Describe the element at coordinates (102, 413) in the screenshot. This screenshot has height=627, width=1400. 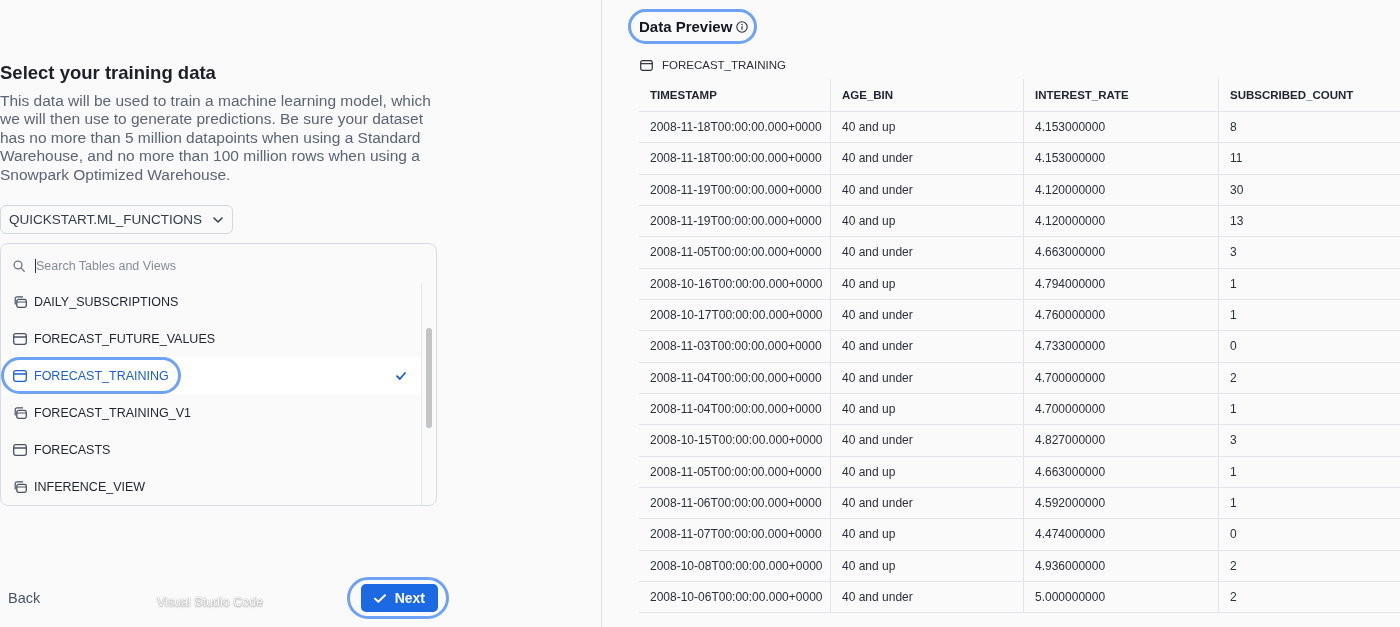
I see `list-item: FORECAST_TRAINING_V1` at that location.